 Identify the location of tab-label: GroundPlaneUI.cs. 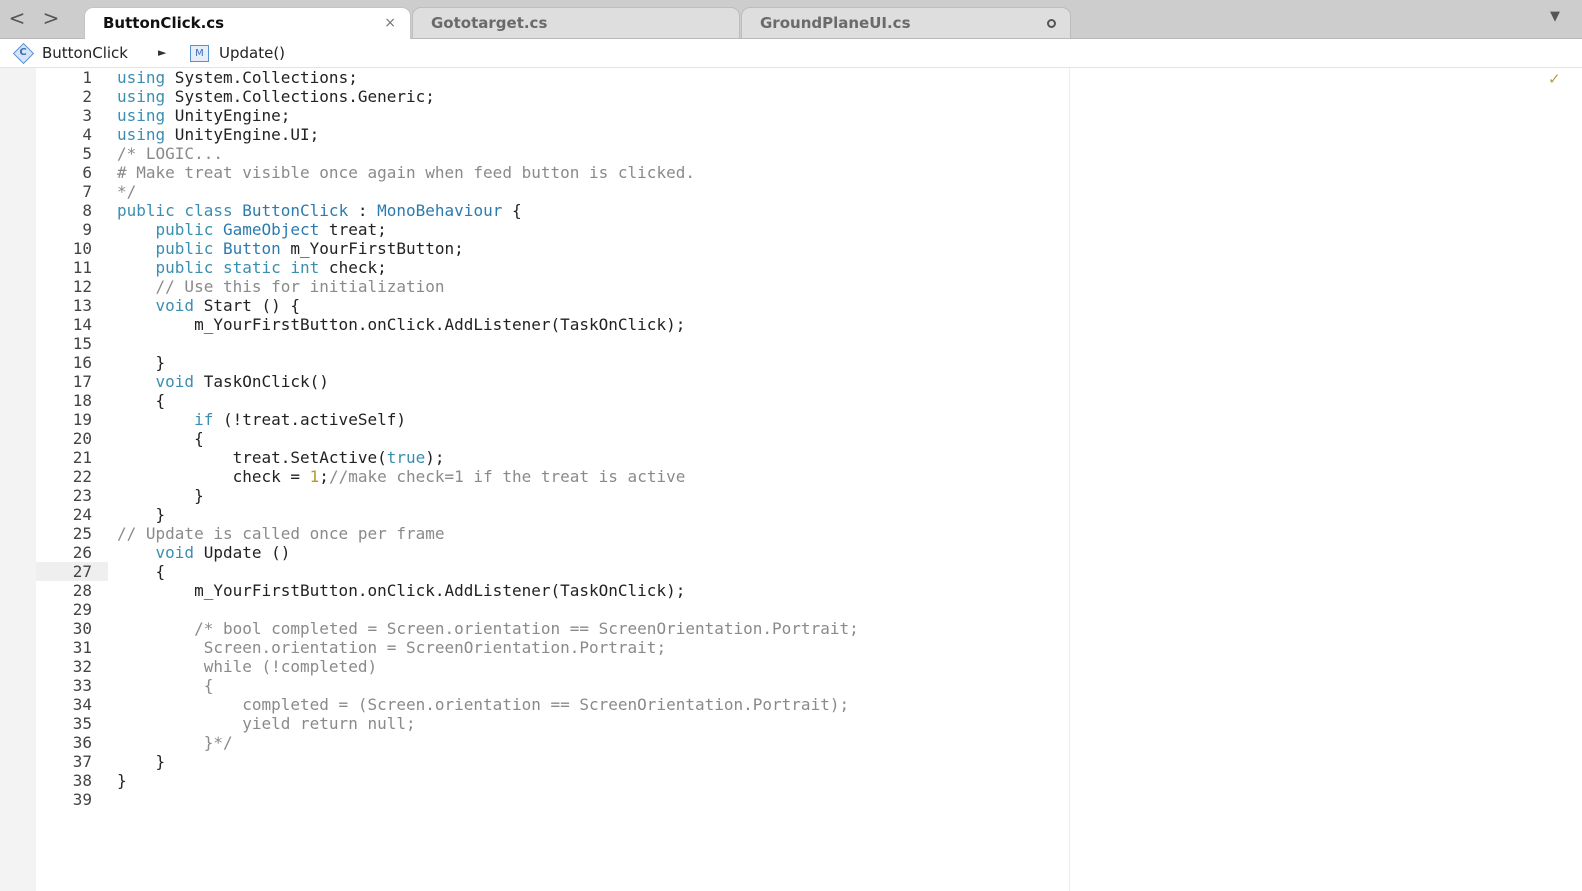
(835, 23).